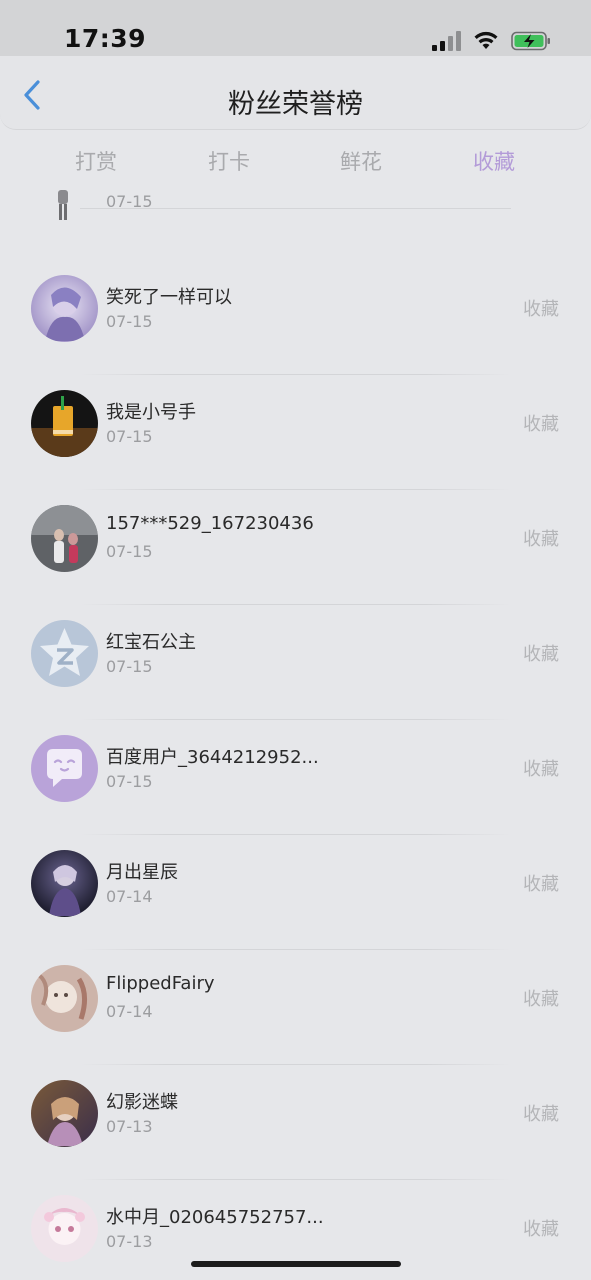 The image size is (591, 1280). What do you see at coordinates (151, 412) in the screenshot?
I see `list-item-name: 我是小号手` at bounding box center [151, 412].